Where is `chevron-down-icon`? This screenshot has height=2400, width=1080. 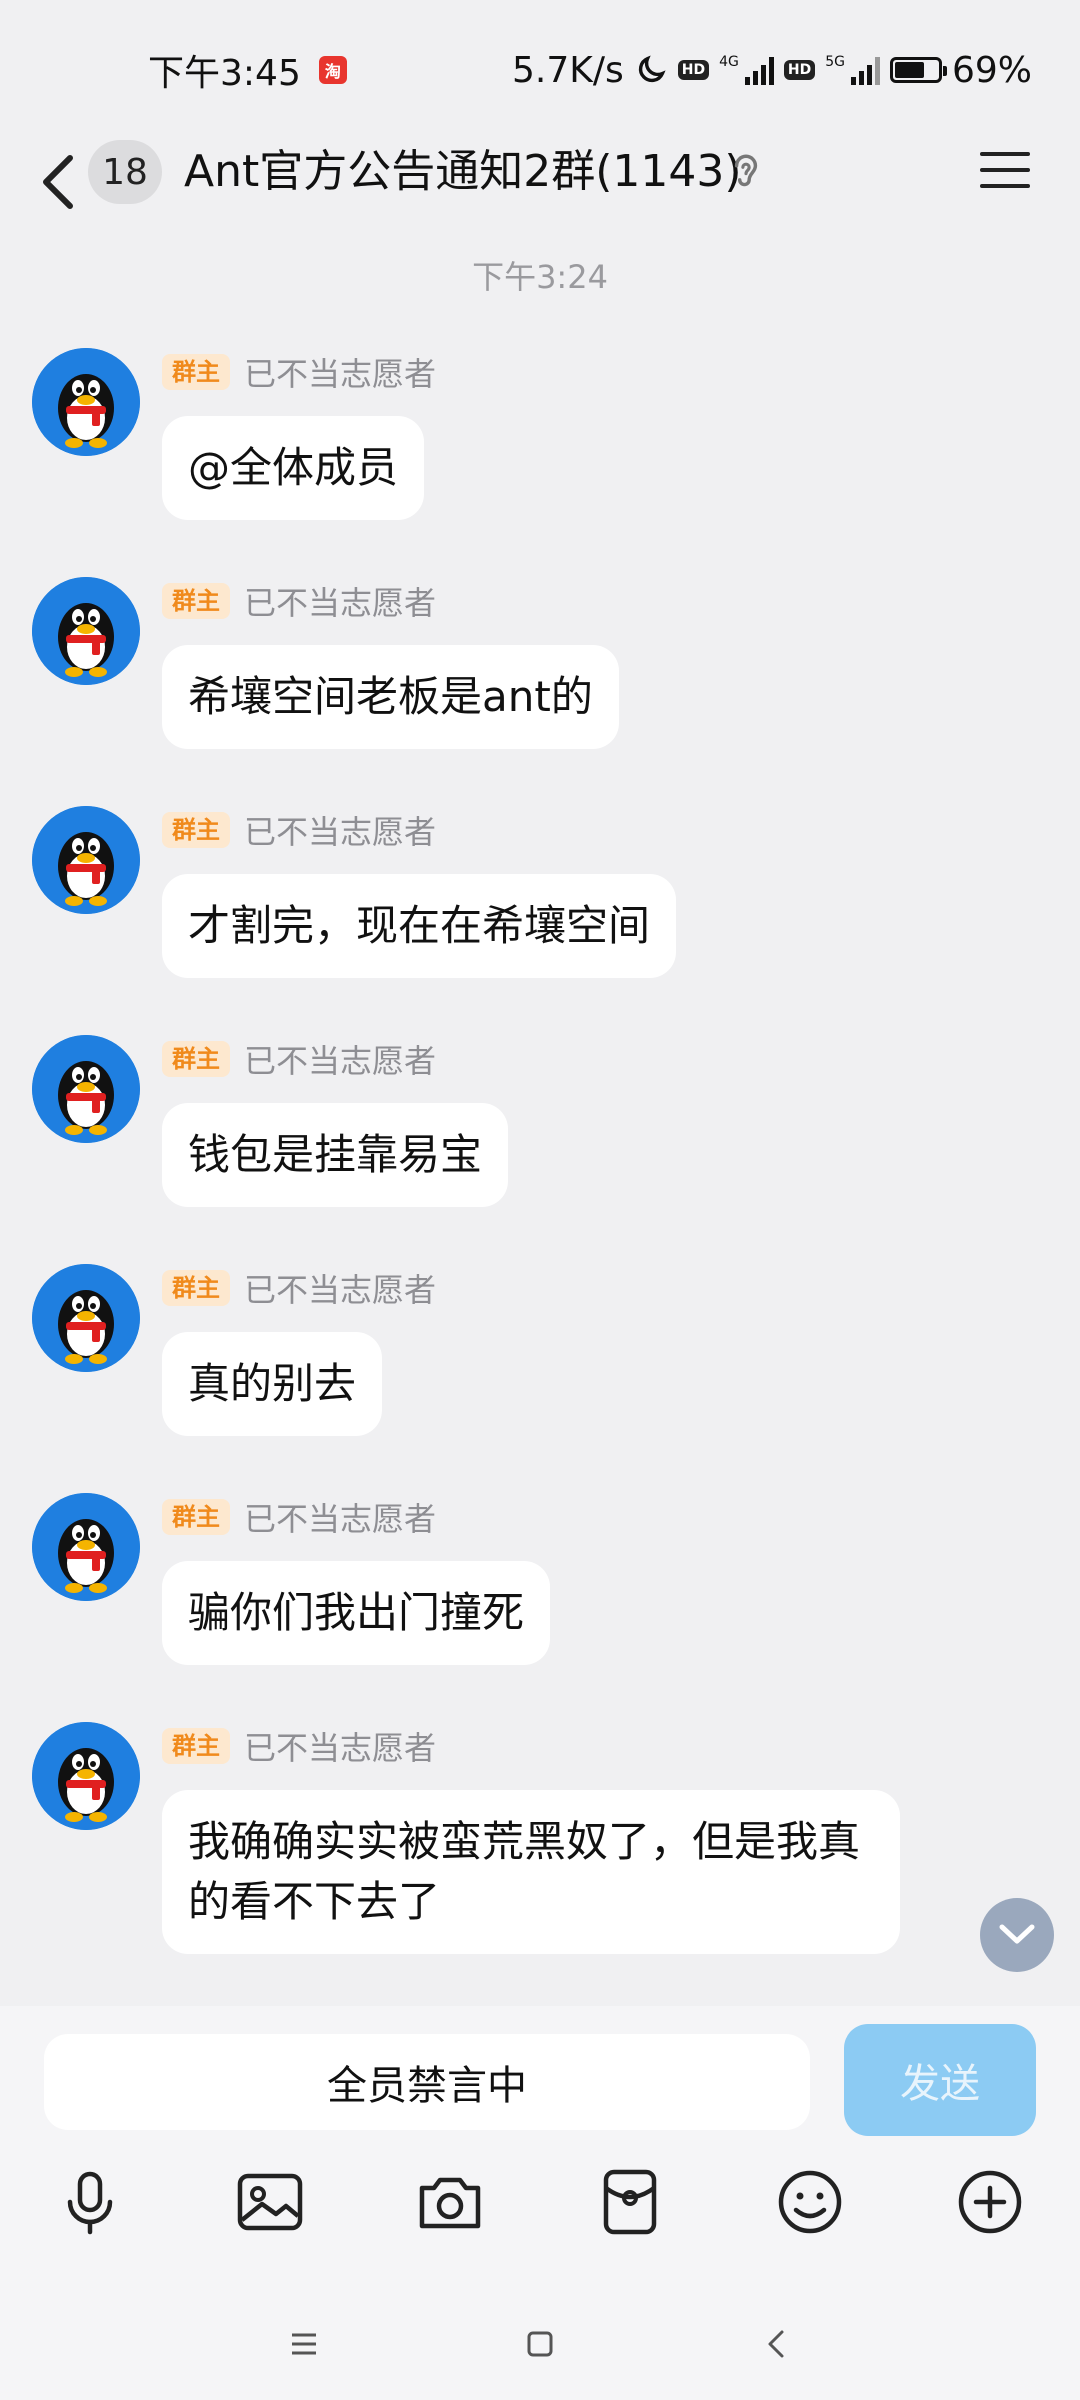 chevron-down-icon is located at coordinates (1017, 1934).